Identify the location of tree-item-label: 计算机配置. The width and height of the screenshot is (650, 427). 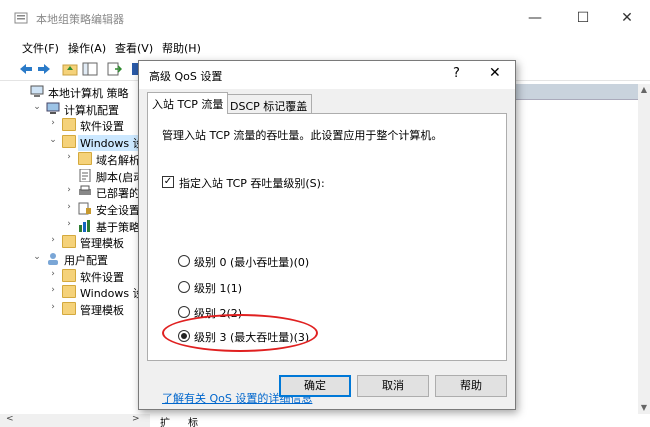
(91, 110).